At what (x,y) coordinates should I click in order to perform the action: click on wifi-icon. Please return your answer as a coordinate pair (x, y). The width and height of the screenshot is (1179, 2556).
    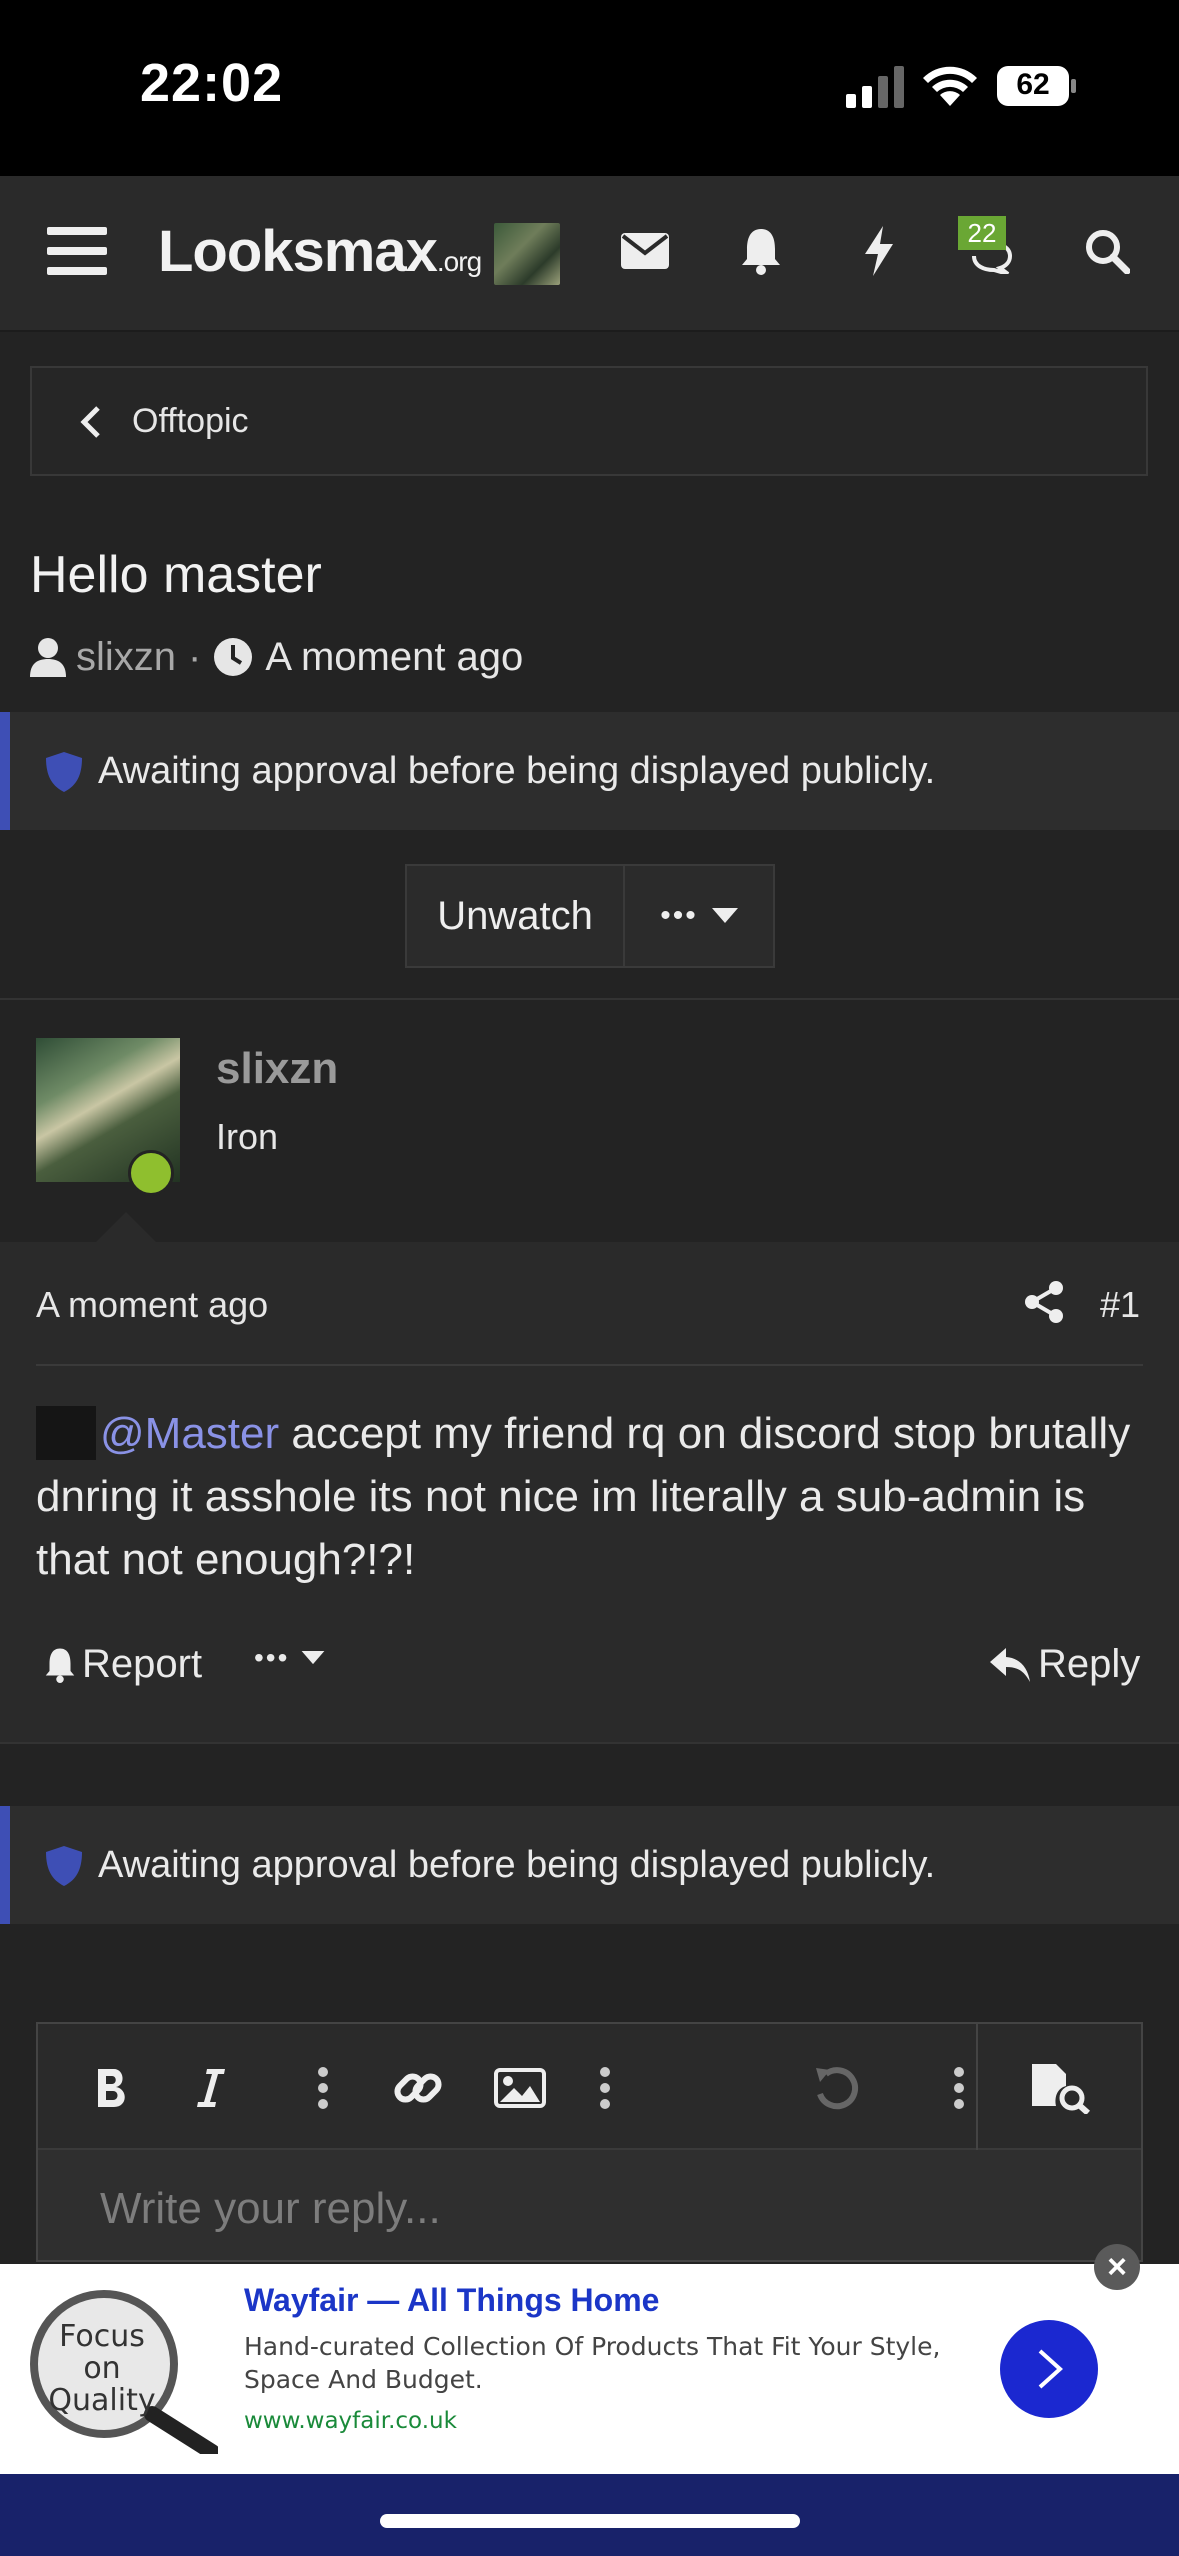
    Looking at the image, I should click on (950, 86).